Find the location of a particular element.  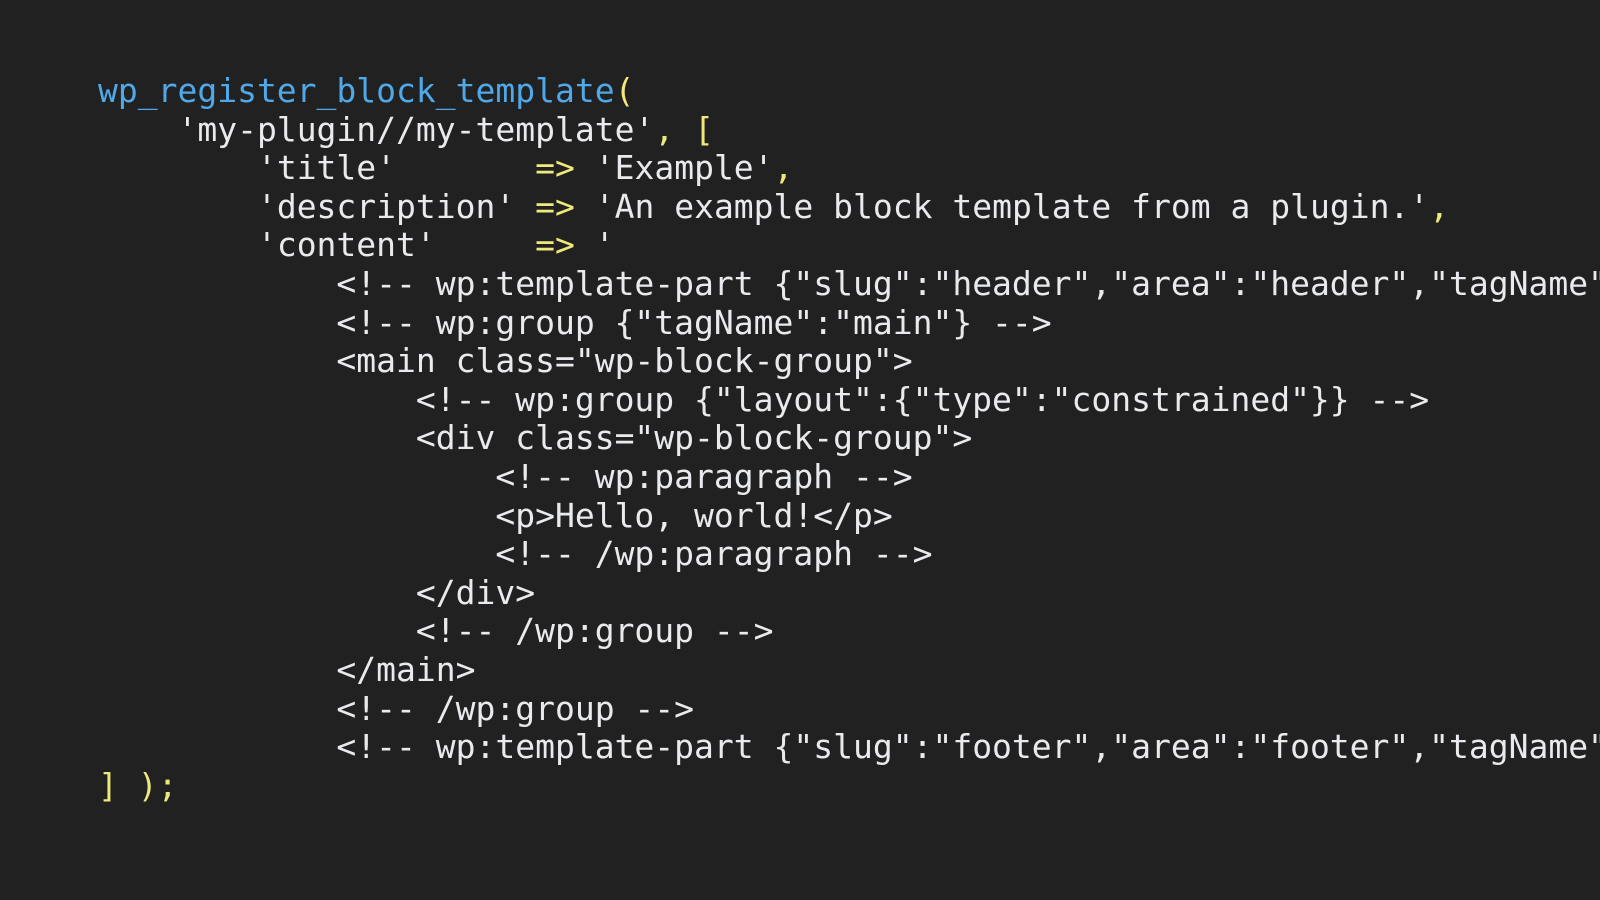

code-line: wp_register_block_template( is located at coordinates (849, 91).